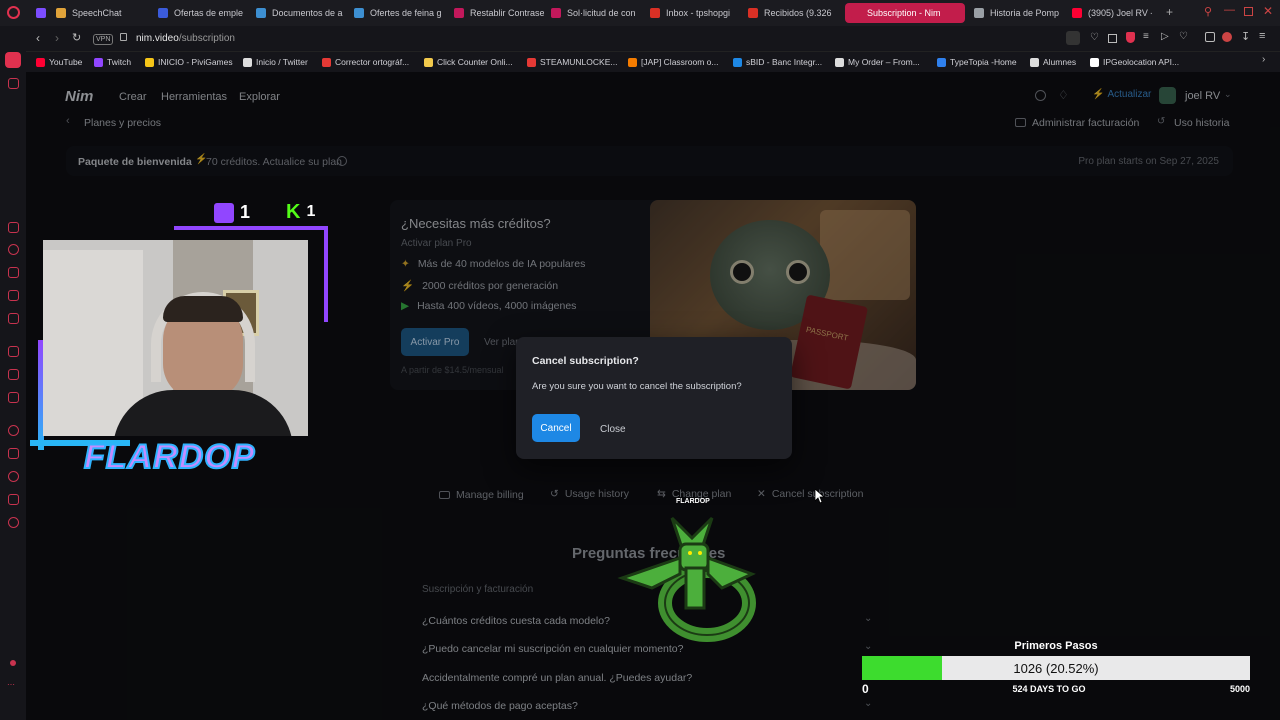  What do you see at coordinates (38, 38) in the screenshot?
I see `back-icon: ‹` at bounding box center [38, 38].